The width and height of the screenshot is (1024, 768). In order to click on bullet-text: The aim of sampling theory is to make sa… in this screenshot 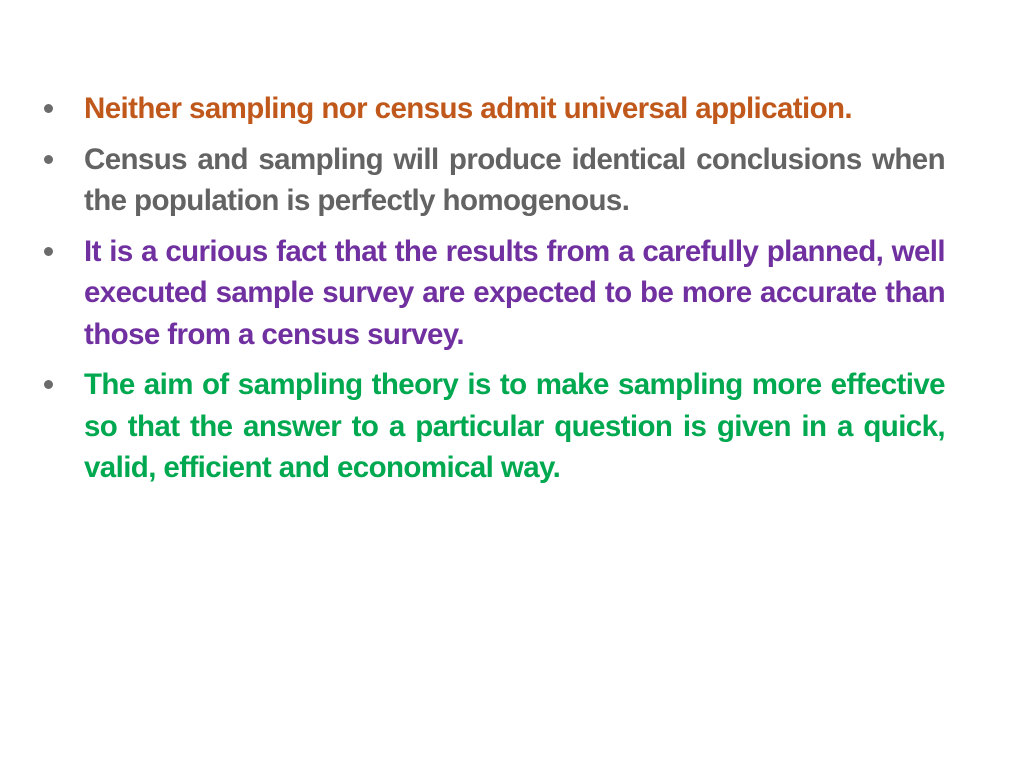, I will do `click(515, 426)`.